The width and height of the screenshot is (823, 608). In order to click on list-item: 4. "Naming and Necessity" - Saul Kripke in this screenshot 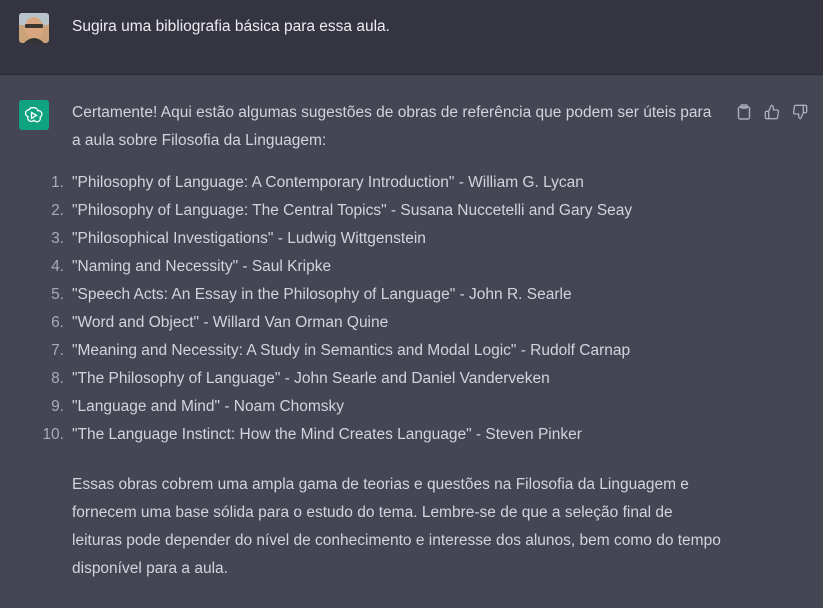, I will do `click(386, 267)`.